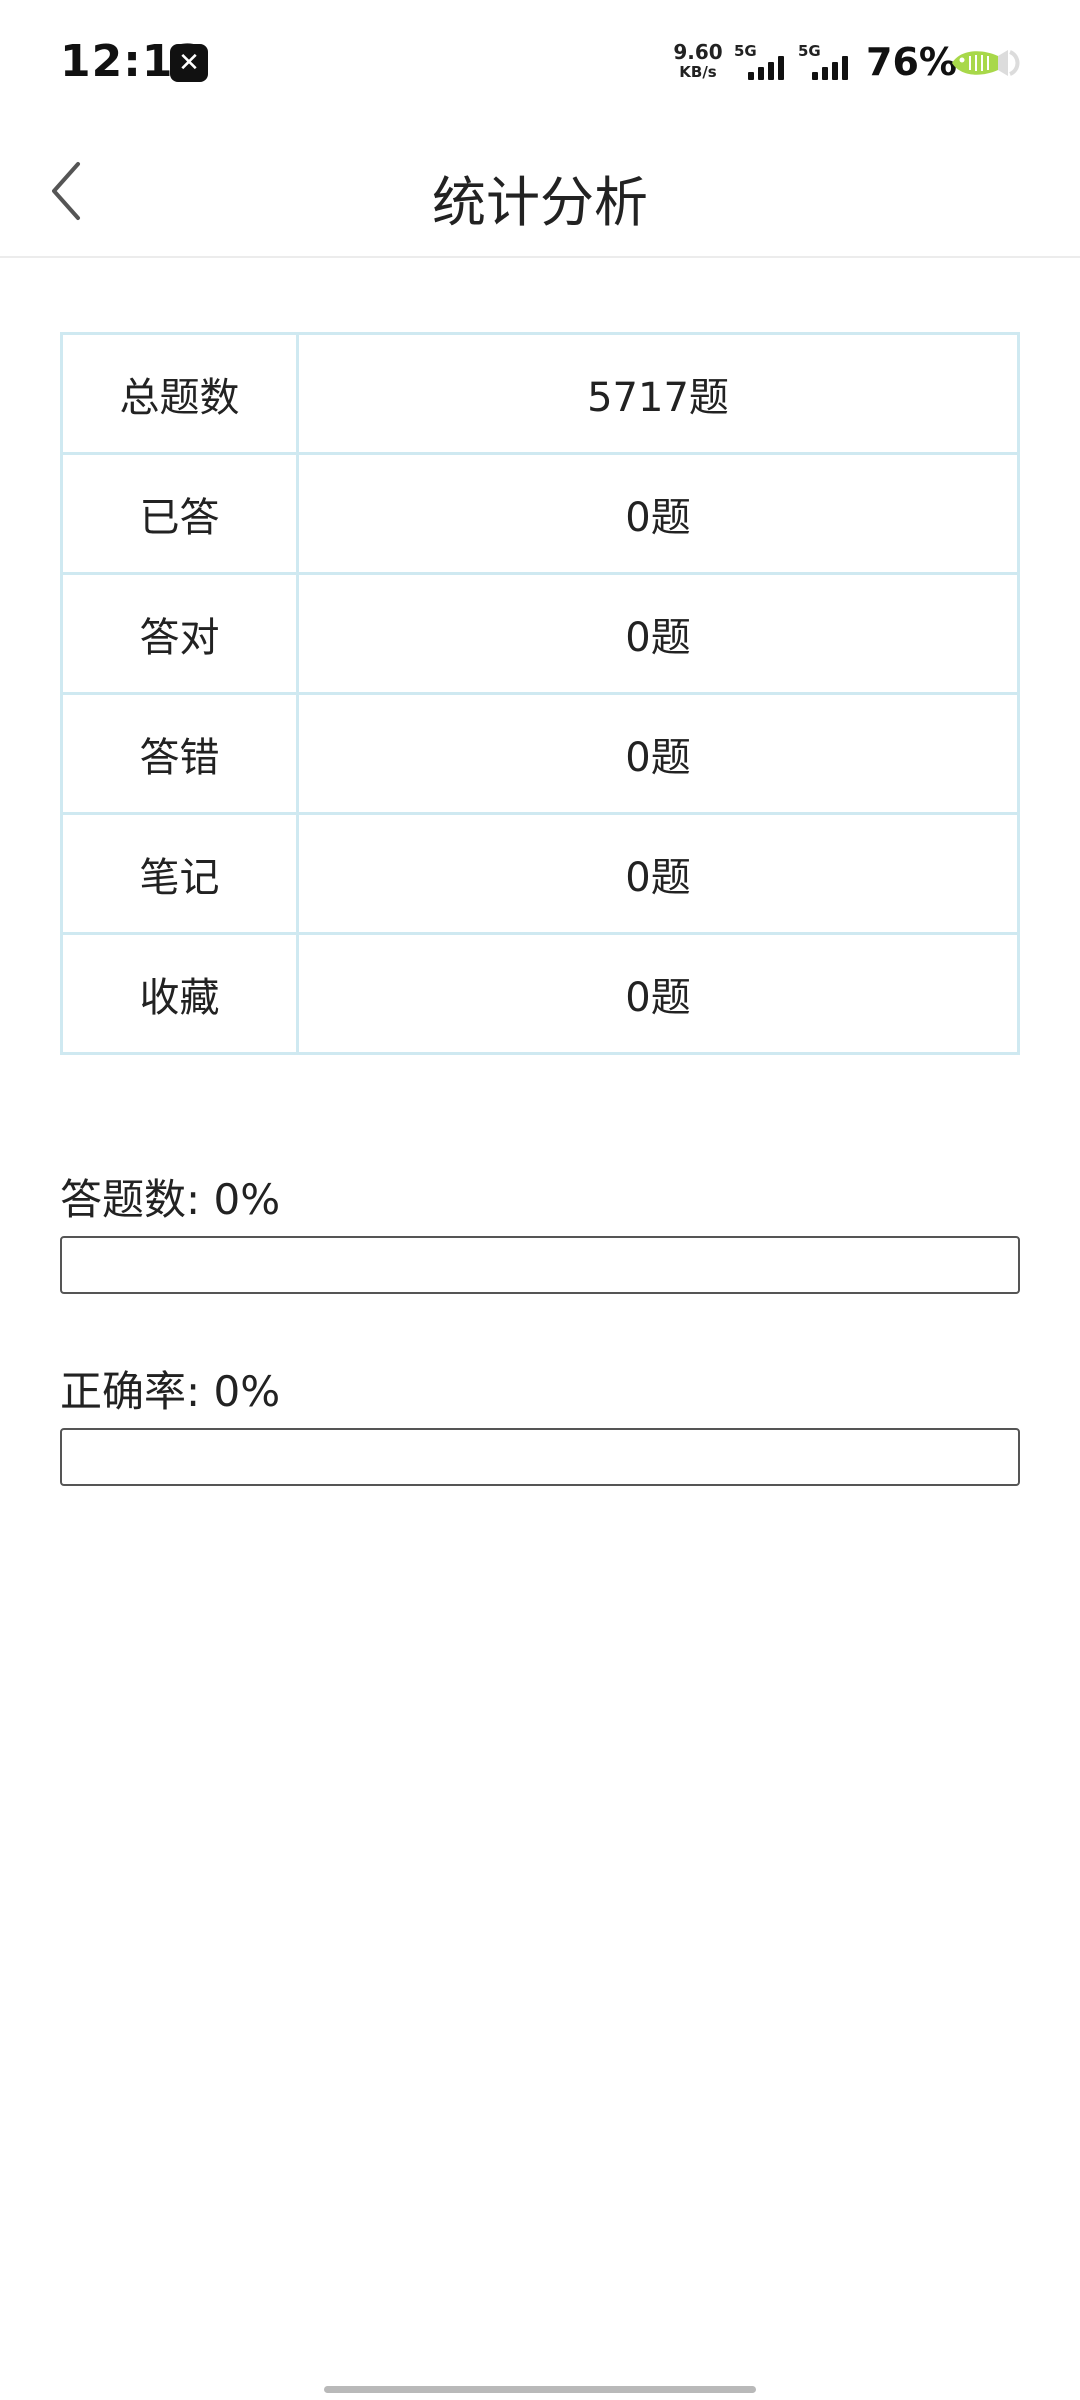 The height and width of the screenshot is (2400, 1080). I want to click on stat-label-total: 总题数, so click(179, 393).